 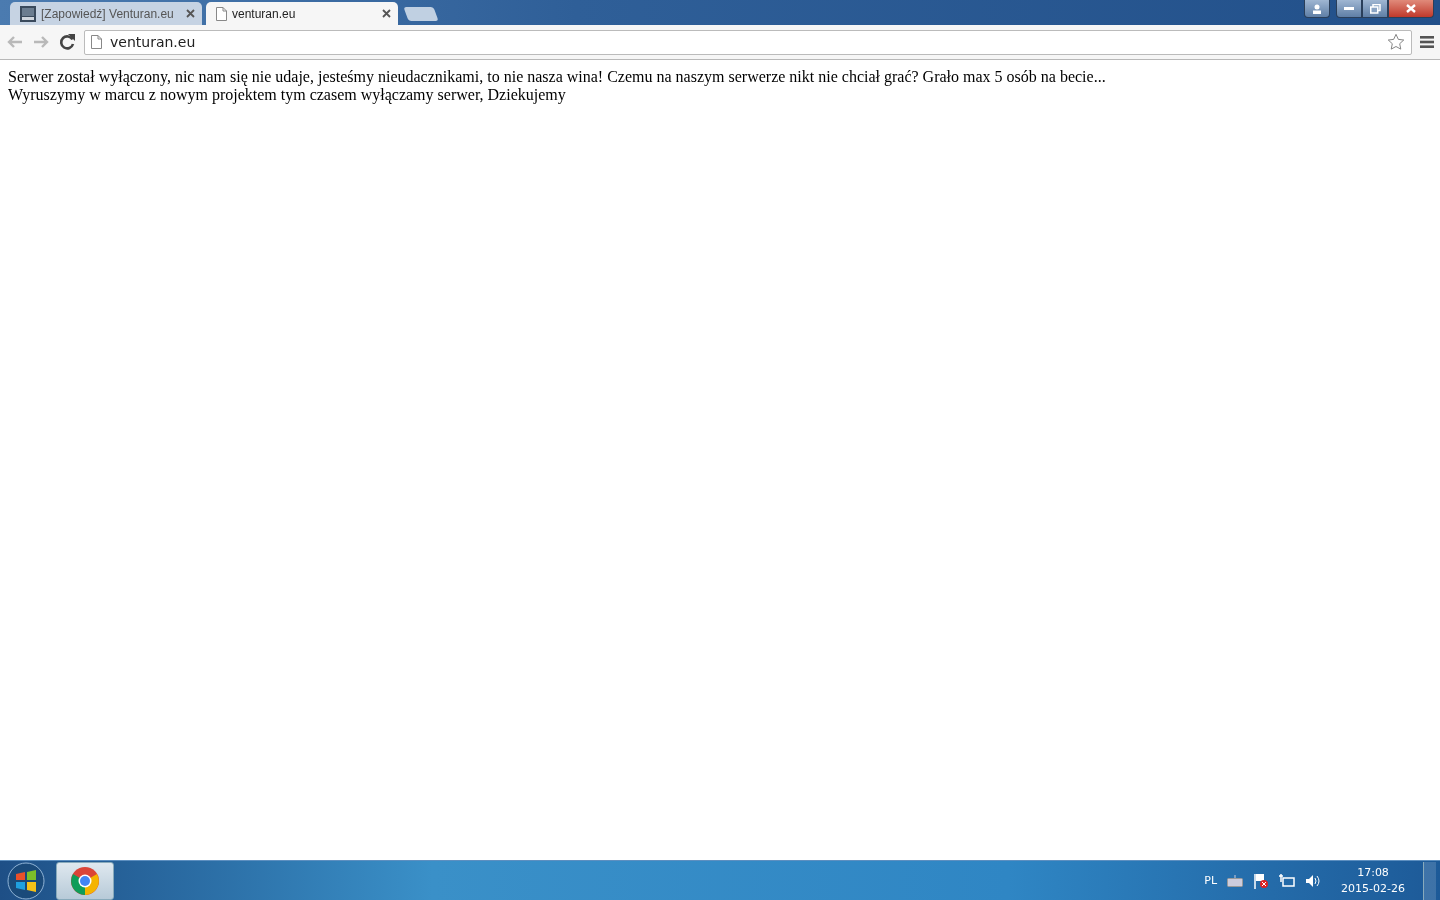 I want to click on windows-logo-icon, so click(x=26, y=880).